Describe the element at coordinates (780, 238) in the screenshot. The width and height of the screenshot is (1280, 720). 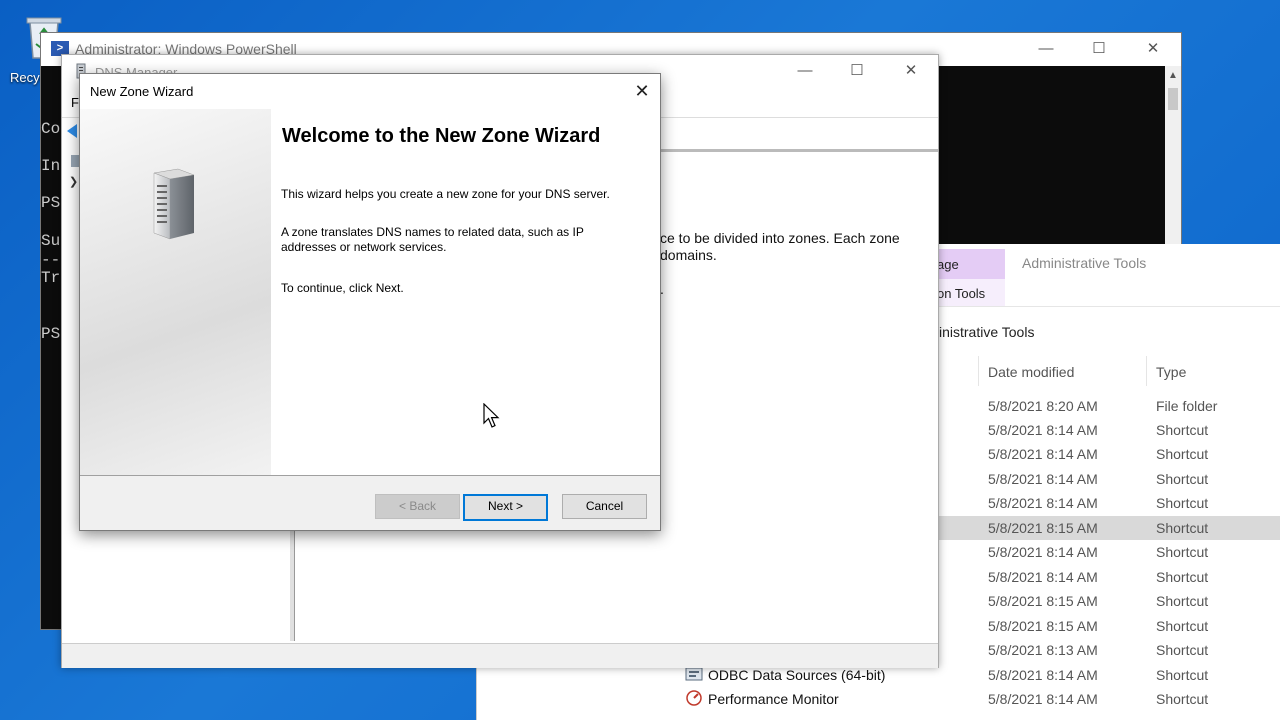
I see `description-text: ce to be divided into zones. Each zone` at that location.